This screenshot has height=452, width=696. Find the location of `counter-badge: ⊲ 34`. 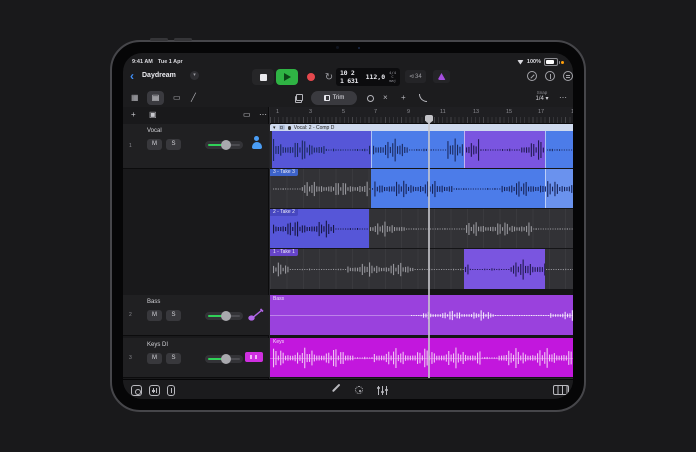

counter-badge: ⊲ 34 is located at coordinates (415, 76).